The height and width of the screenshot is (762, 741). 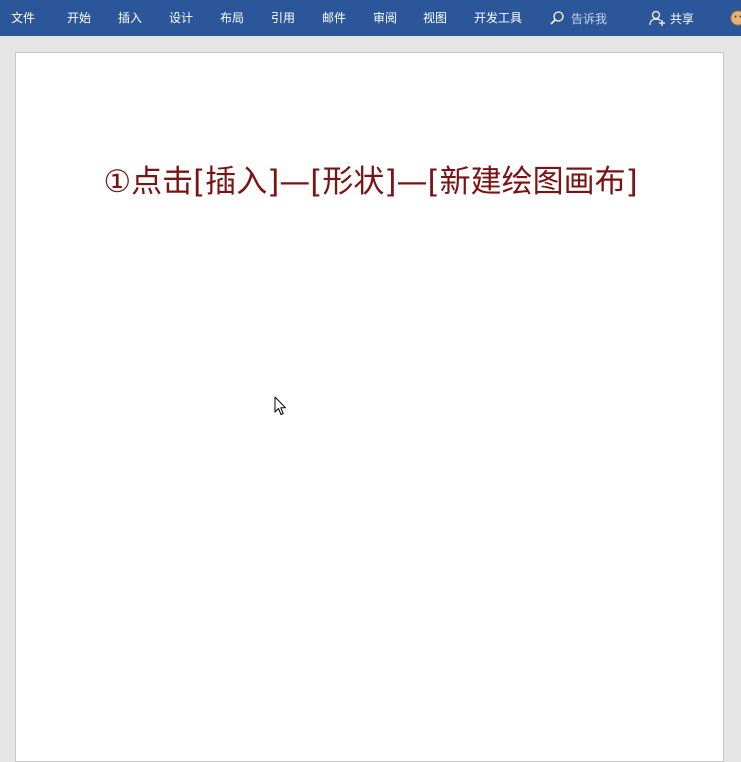 I want to click on ribbon-tab-bar: 文件 开始 插入 设计 布局 引用 邮件 审阅 视图 开发工具 告诉我 共享, so click(x=370, y=18).